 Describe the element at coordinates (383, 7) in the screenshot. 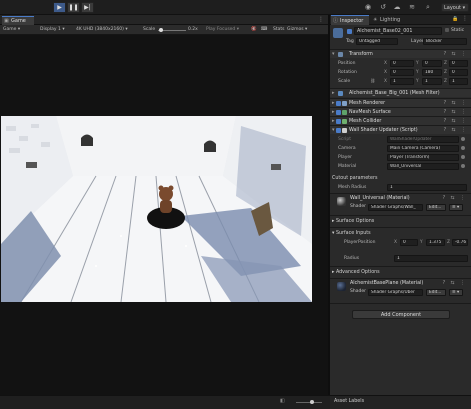

I see `history-icon: ↺` at that location.